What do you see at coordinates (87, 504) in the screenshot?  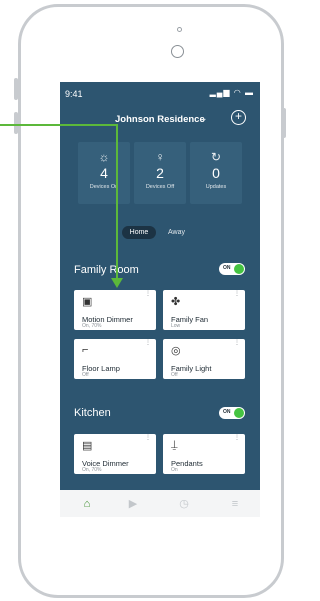 I see `tab-home: ⌂` at bounding box center [87, 504].